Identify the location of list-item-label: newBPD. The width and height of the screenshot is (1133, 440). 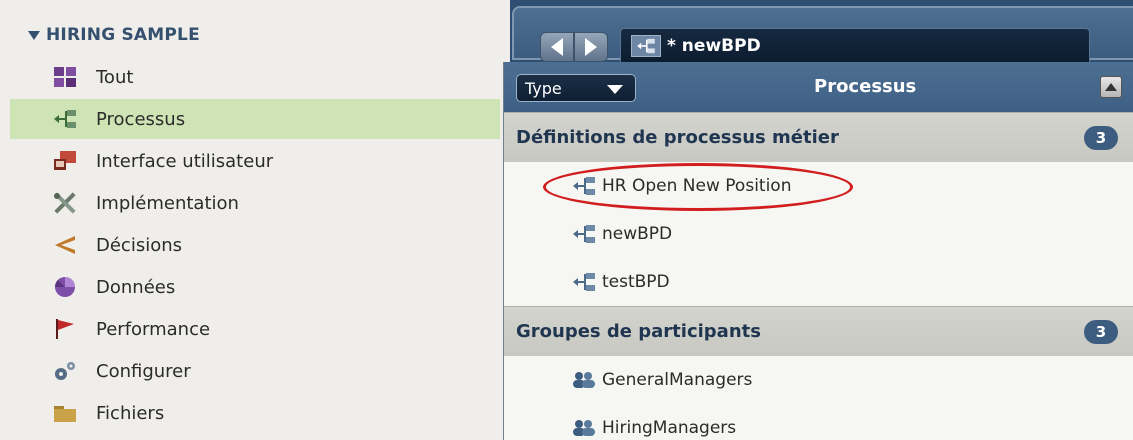
(637, 234).